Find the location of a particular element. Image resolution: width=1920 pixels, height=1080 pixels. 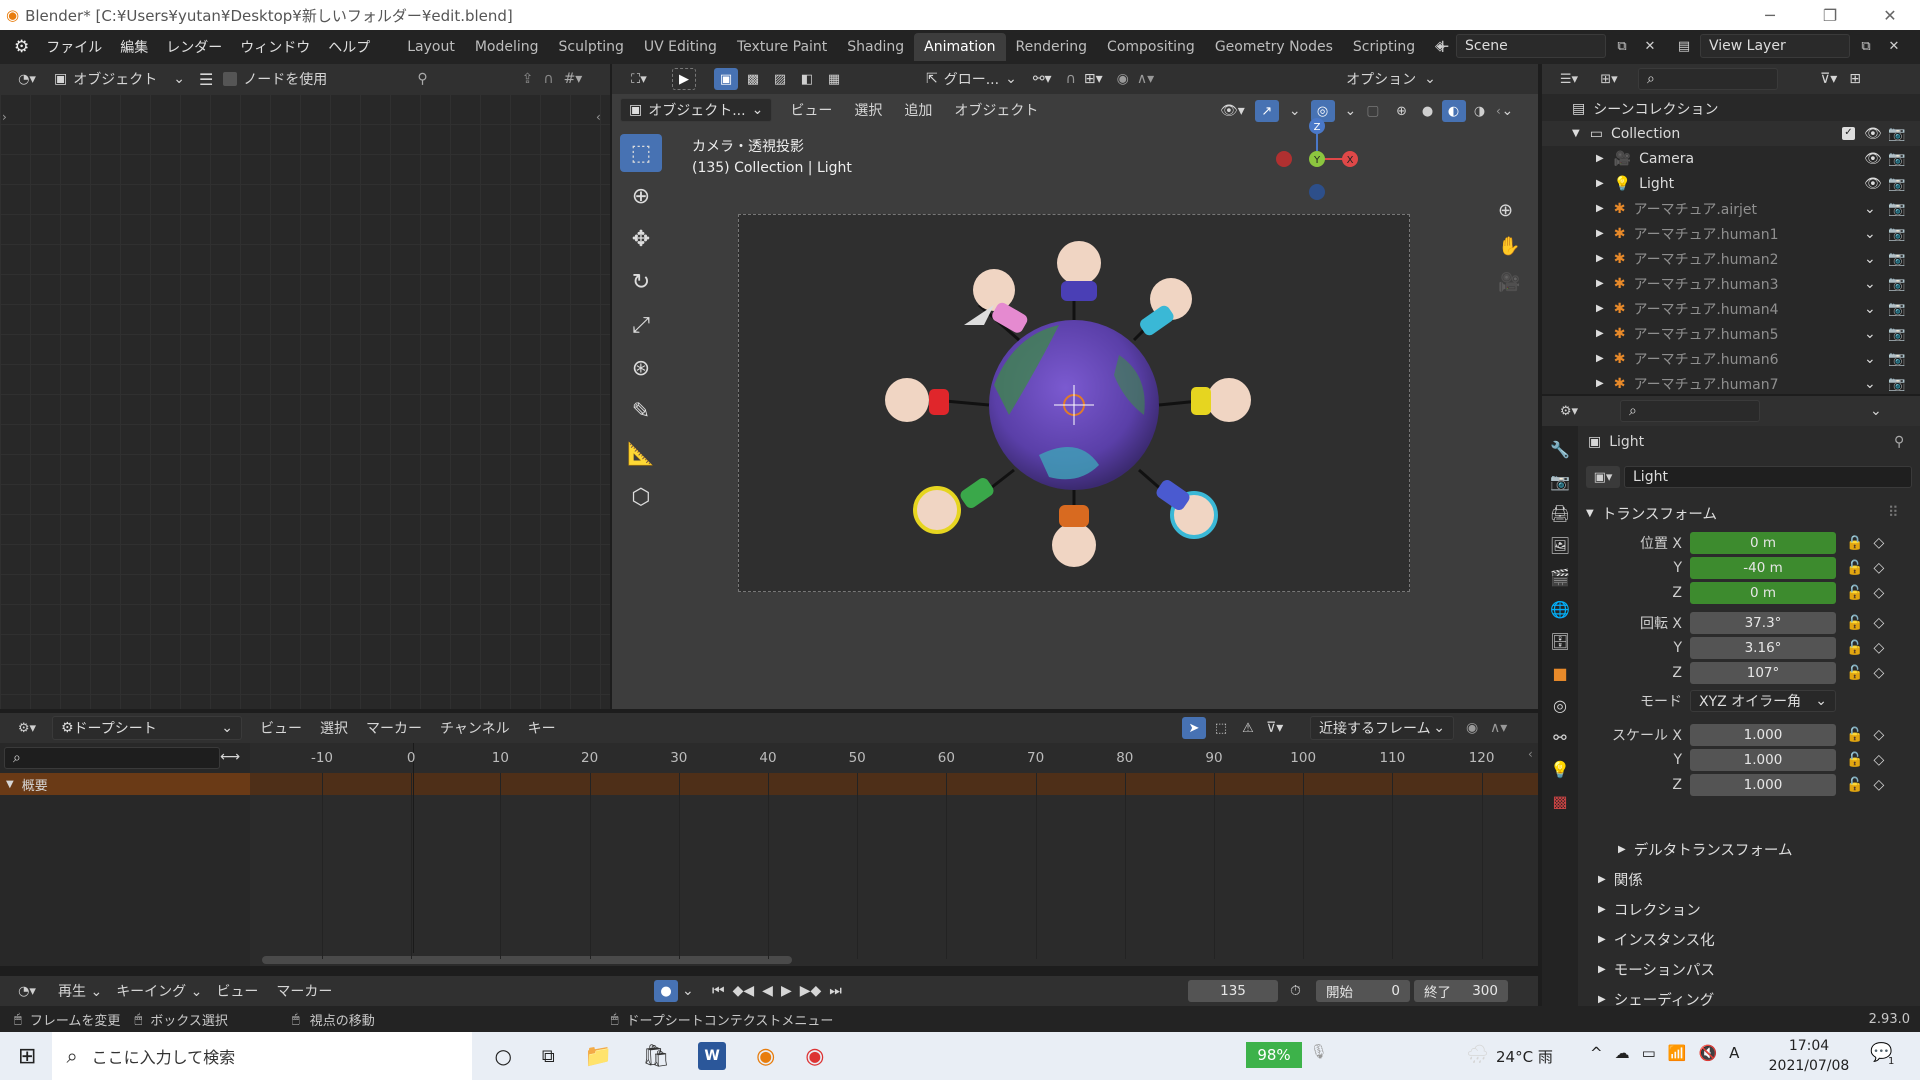

task-view-icon: ⧉ is located at coordinates (548, 1056).